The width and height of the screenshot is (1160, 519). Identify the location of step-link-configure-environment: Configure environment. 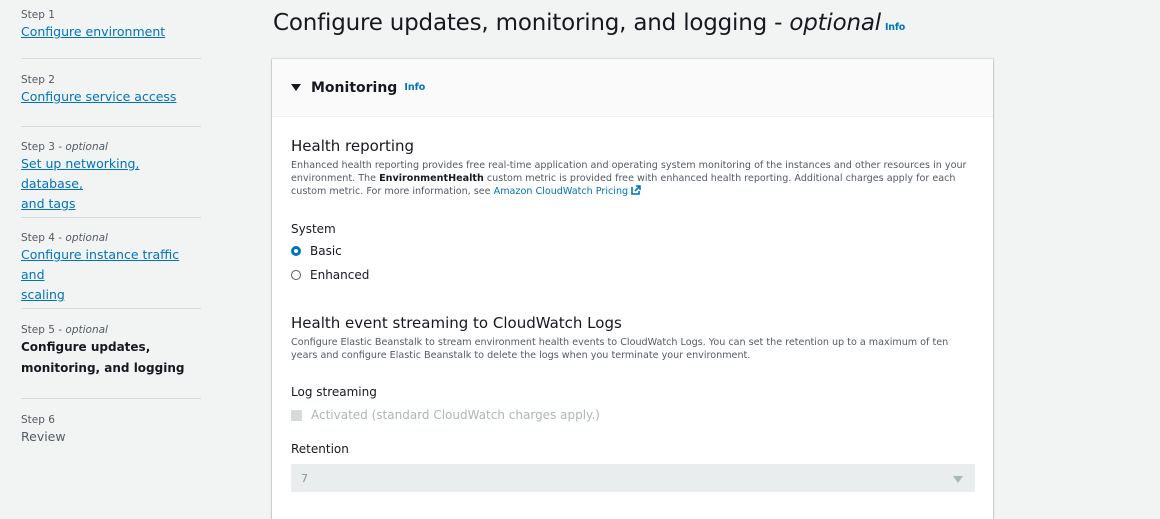
(111, 32).